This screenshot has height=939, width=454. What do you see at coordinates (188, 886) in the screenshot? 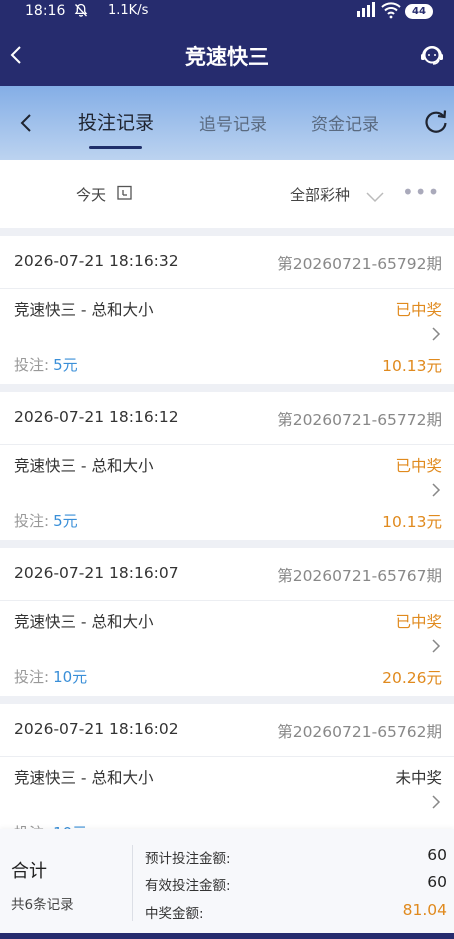
I see `valid-bet-label: 有效投注金额:` at bounding box center [188, 886].